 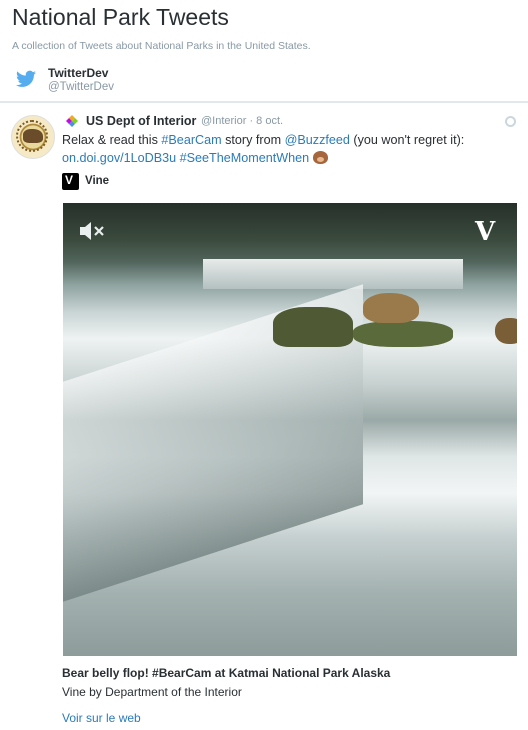 What do you see at coordinates (72, 121) in the screenshot?
I see `pin-icon` at bounding box center [72, 121].